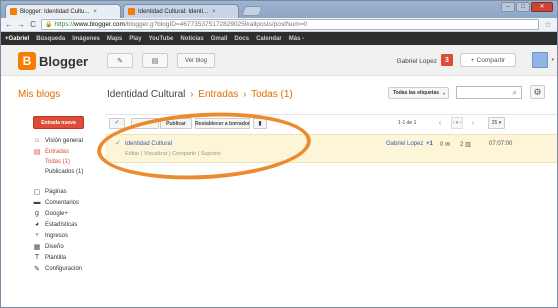 This screenshot has height=308, width=558. Describe the element at coordinates (86, 39) in the screenshot. I see `gbar-item-images: Imágenes` at that location.